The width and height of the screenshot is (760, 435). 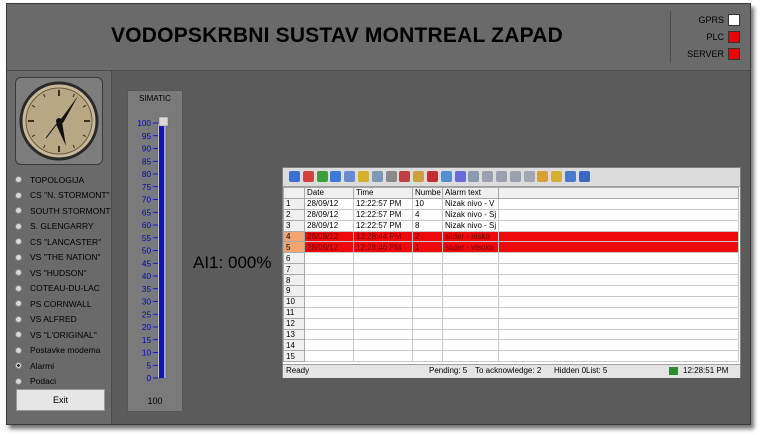 I want to click on nav-item-postavke-modema: Postavke modema, so click(x=59, y=351).